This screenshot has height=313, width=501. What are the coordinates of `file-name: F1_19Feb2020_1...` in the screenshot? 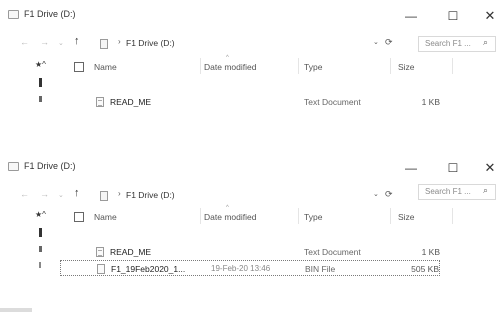 It's located at (148, 269).